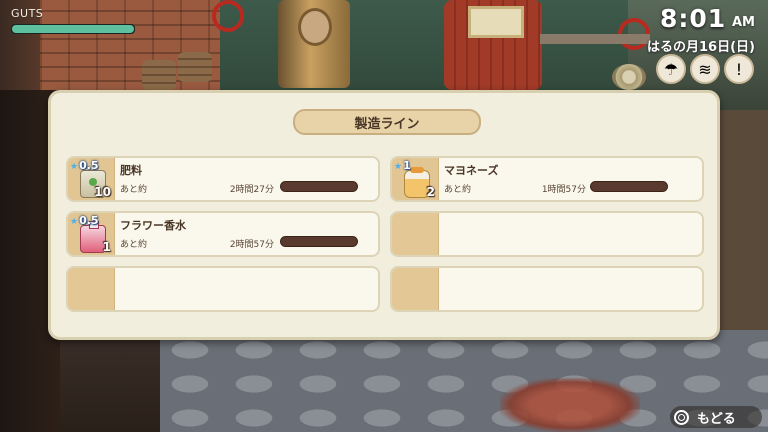 The height and width of the screenshot is (432, 768). Describe the element at coordinates (693, 18) in the screenshot. I see `clock-time: 8:01` at that location.